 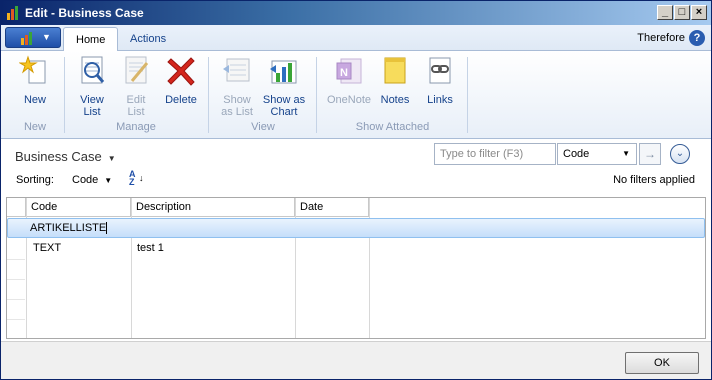 What do you see at coordinates (35, 180) in the screenshot?
I see `sorting-label: Sorting:` at bounding box center [35, 180].